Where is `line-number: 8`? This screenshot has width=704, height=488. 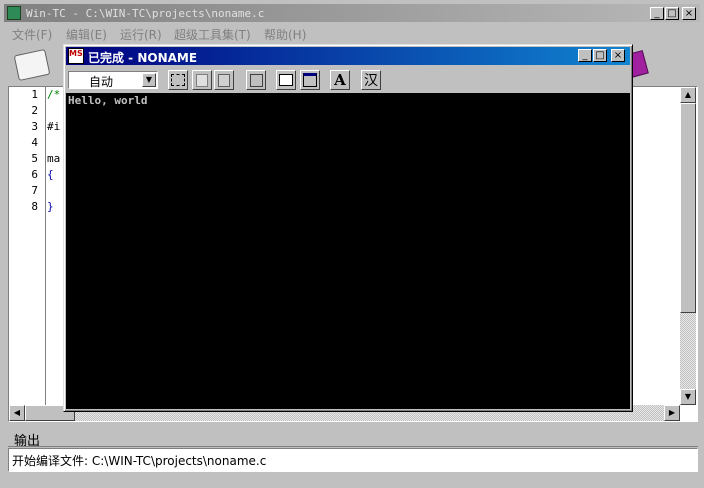
line-number: 8 is located at coordinates (34, 206).